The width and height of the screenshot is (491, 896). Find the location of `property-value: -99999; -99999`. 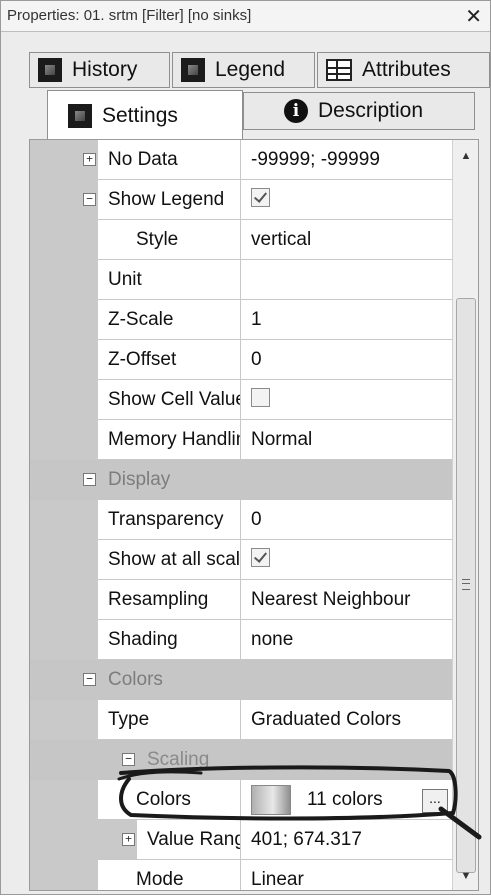

property-value: -99999; -99999 is located at coordinates (346, 160).